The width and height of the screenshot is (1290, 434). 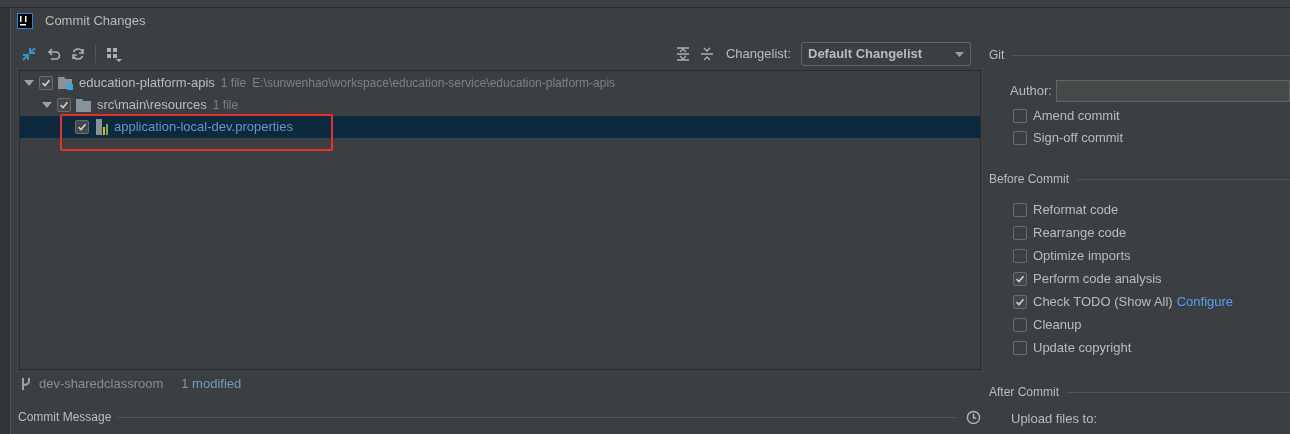 I want to click on option-label: Rearrange code, so click(x=1080, y=233).